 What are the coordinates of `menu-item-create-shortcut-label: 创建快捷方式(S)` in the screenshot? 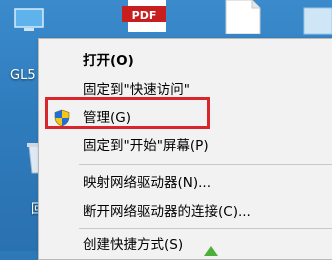 It's located at (133, 245).